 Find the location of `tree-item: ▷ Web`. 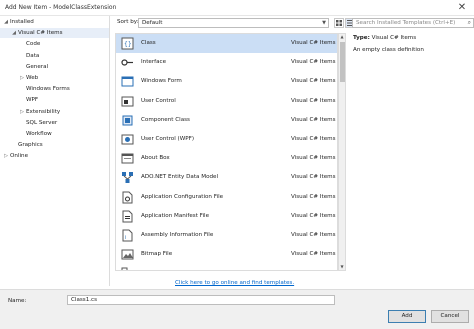

tree-item: ▷ Web is located at coordinates (54, 78).